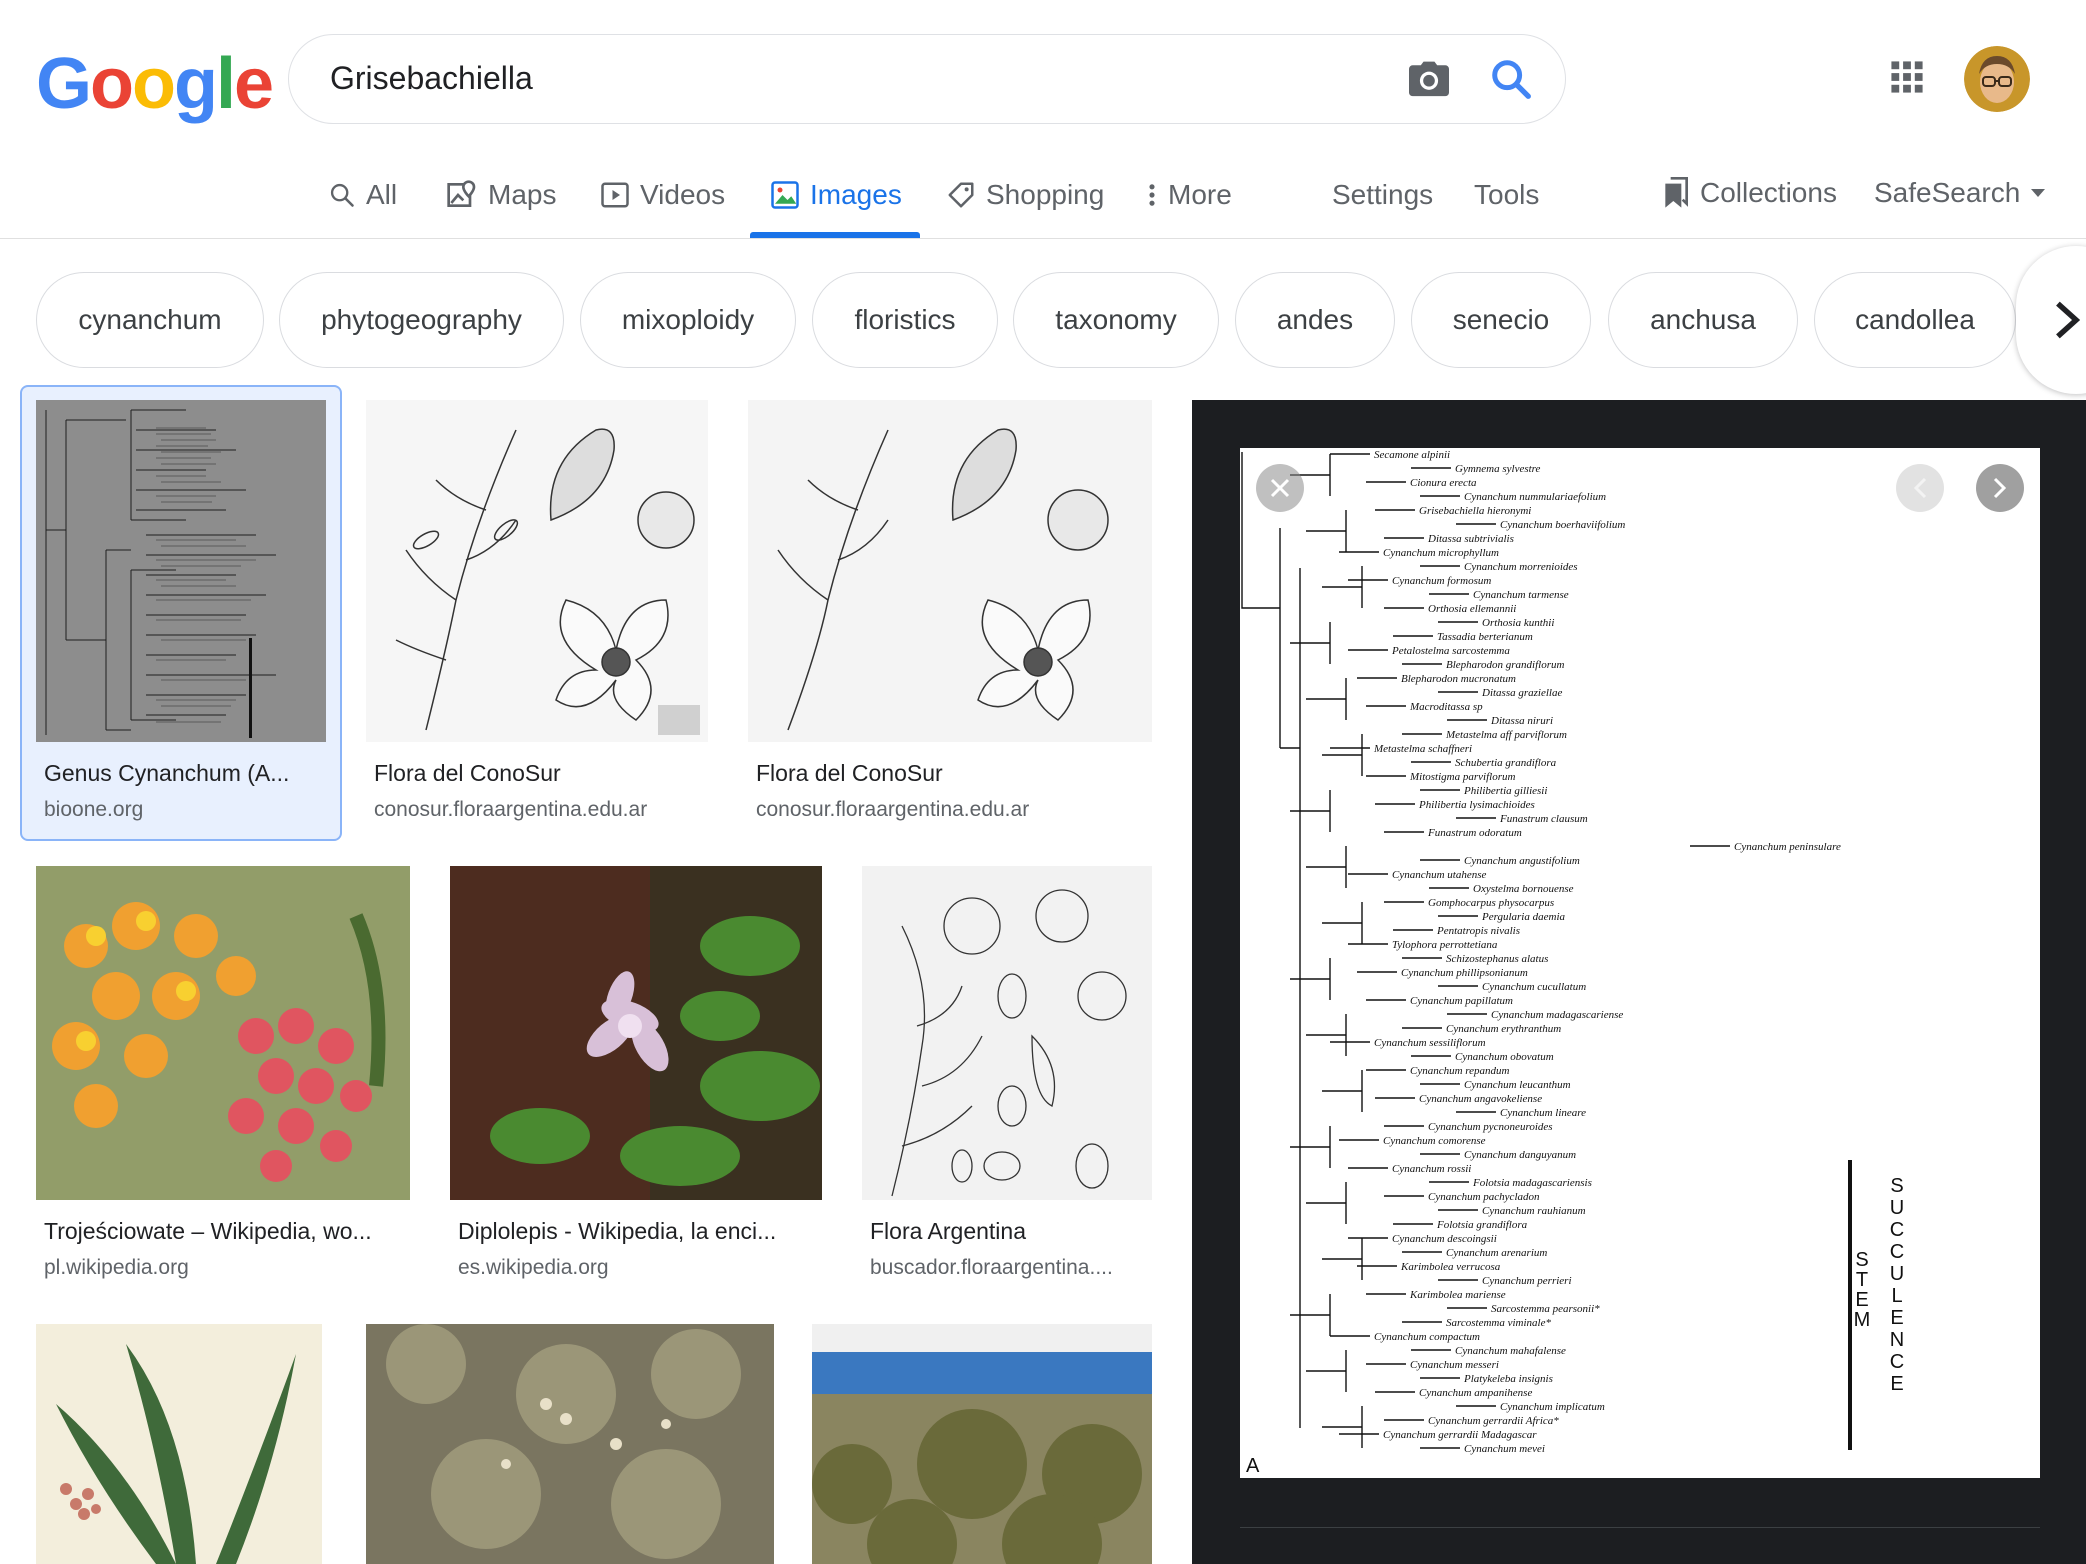 The height and width of the screenshot is (1564, 2086). I want to click on avatar, so click(1997, 79).